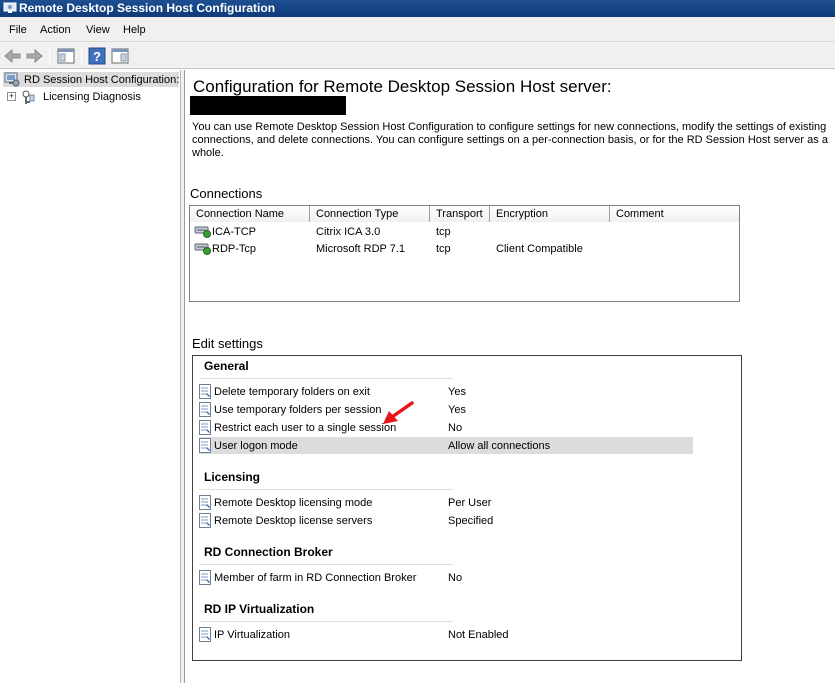 The image size is (835, 683). I want to click on setting-row-selected: User logon mode Allow all connections, so click(446, 445).